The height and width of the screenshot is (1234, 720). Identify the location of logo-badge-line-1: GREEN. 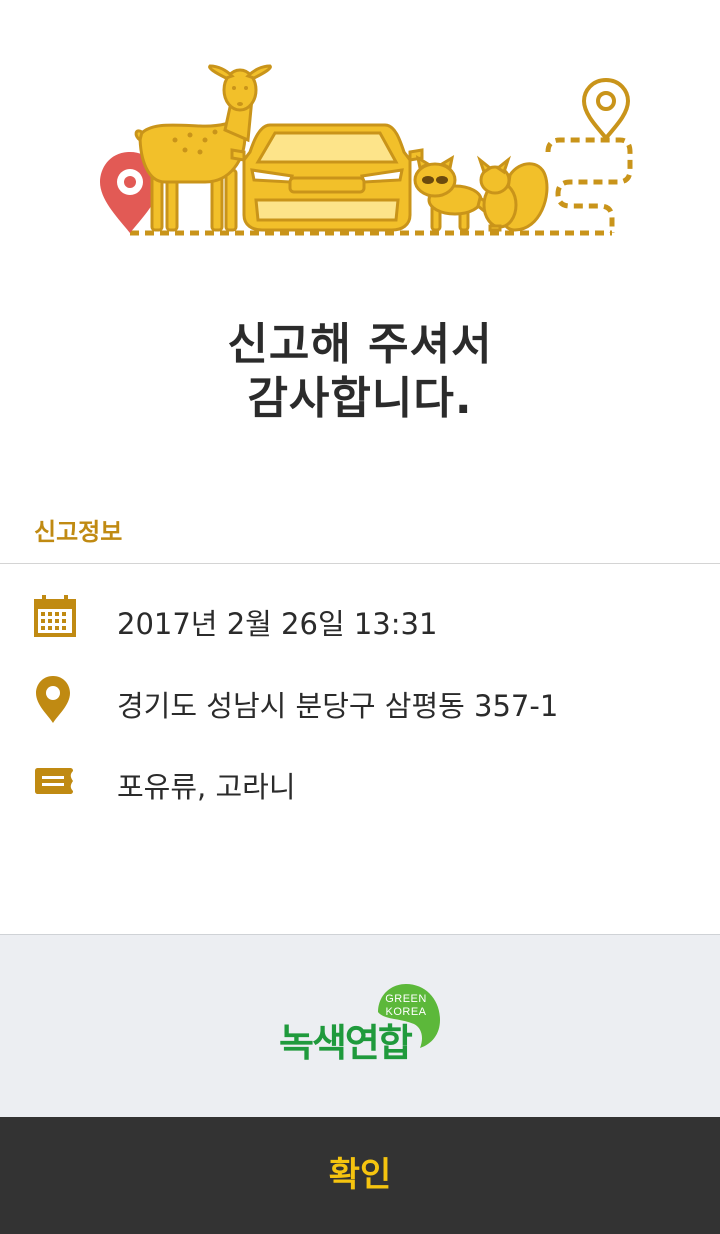
(406, 999).